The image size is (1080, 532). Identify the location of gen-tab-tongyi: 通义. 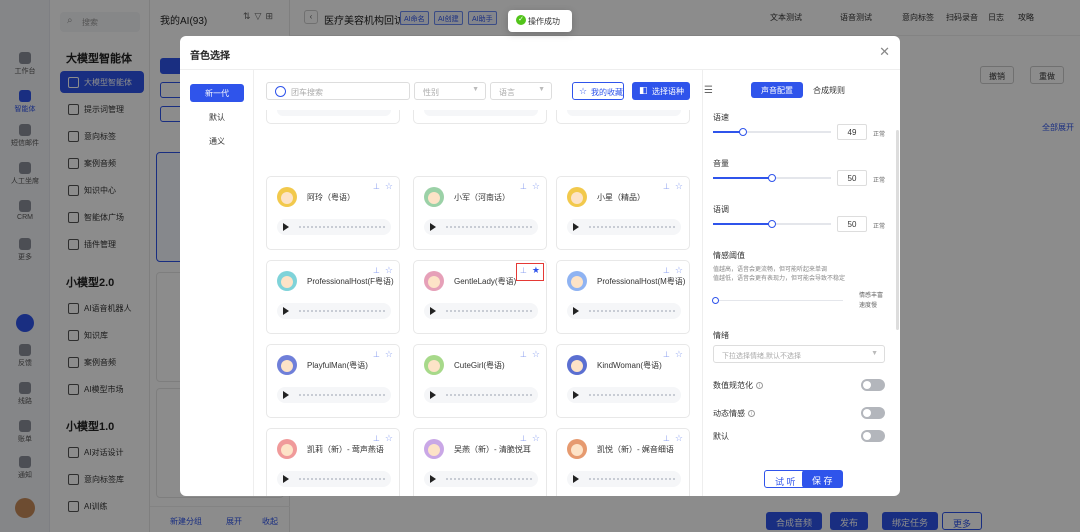
(217, 141).